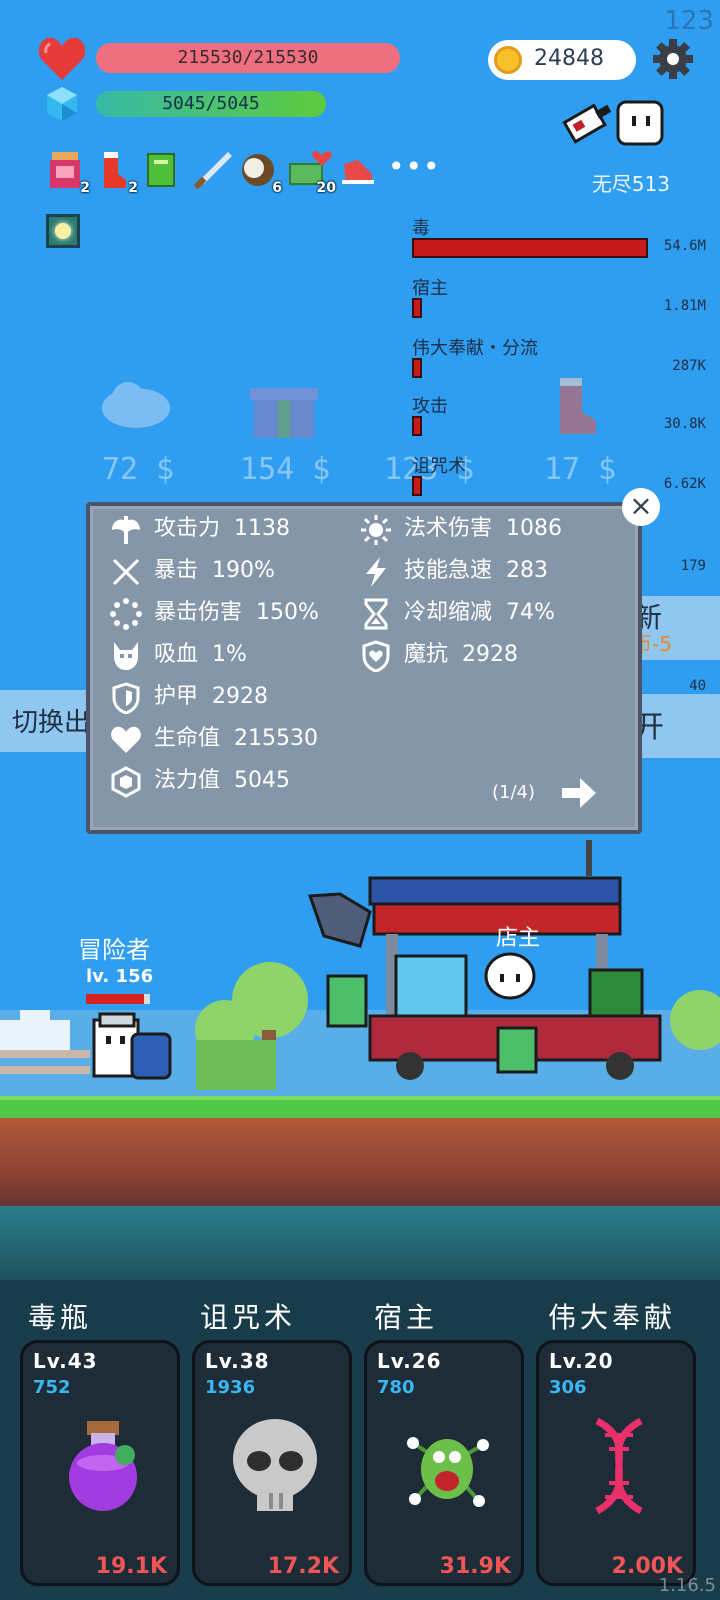 The image size is (720, 1600). What do you see at coordinates (117, 173) in the screenshot?
I see `red-sock-icon: 2` at bounding box center [117, 173].